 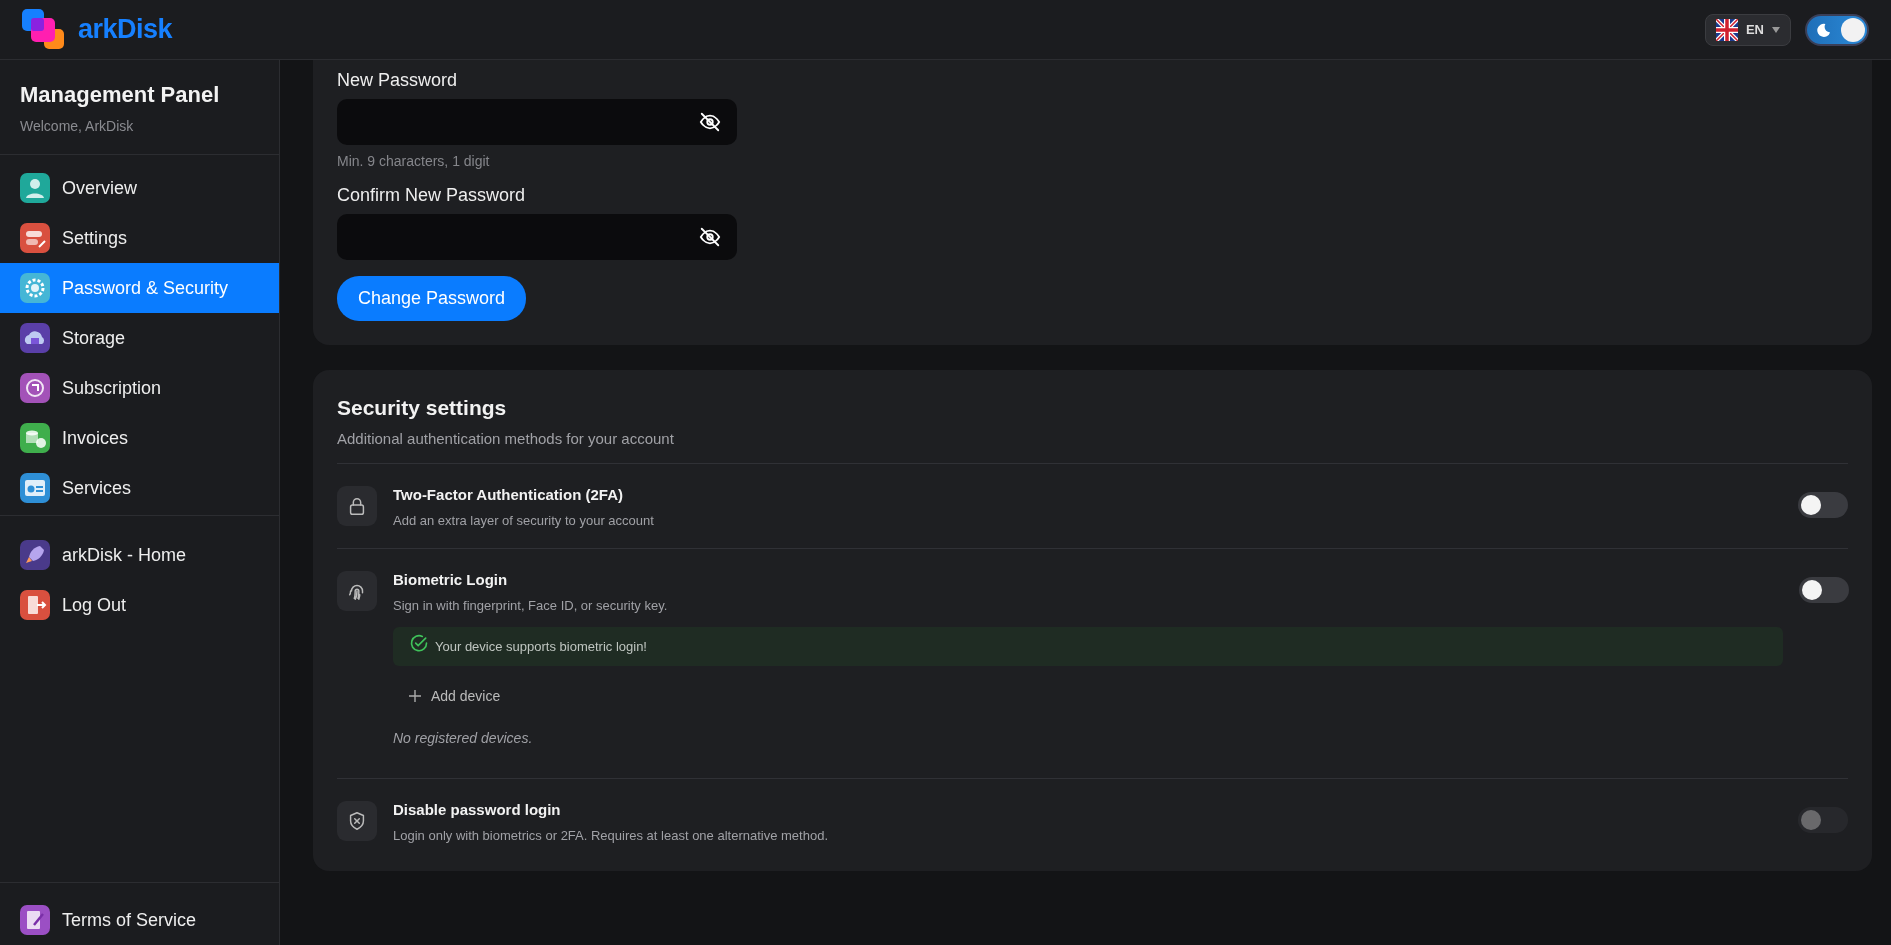 What do you see at coordinates (1726, 29) in the screenshot?
I see `flag-icon` at bounding box center [1726, 29].